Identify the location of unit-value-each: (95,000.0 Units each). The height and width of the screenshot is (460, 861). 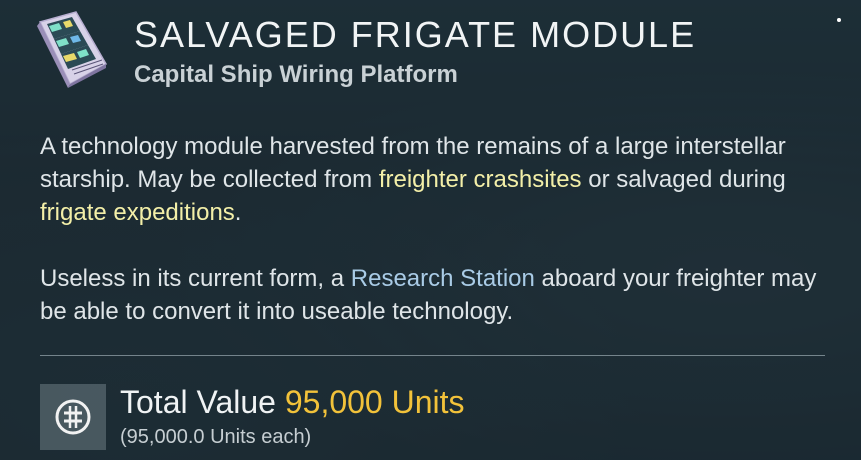
(216, 437).